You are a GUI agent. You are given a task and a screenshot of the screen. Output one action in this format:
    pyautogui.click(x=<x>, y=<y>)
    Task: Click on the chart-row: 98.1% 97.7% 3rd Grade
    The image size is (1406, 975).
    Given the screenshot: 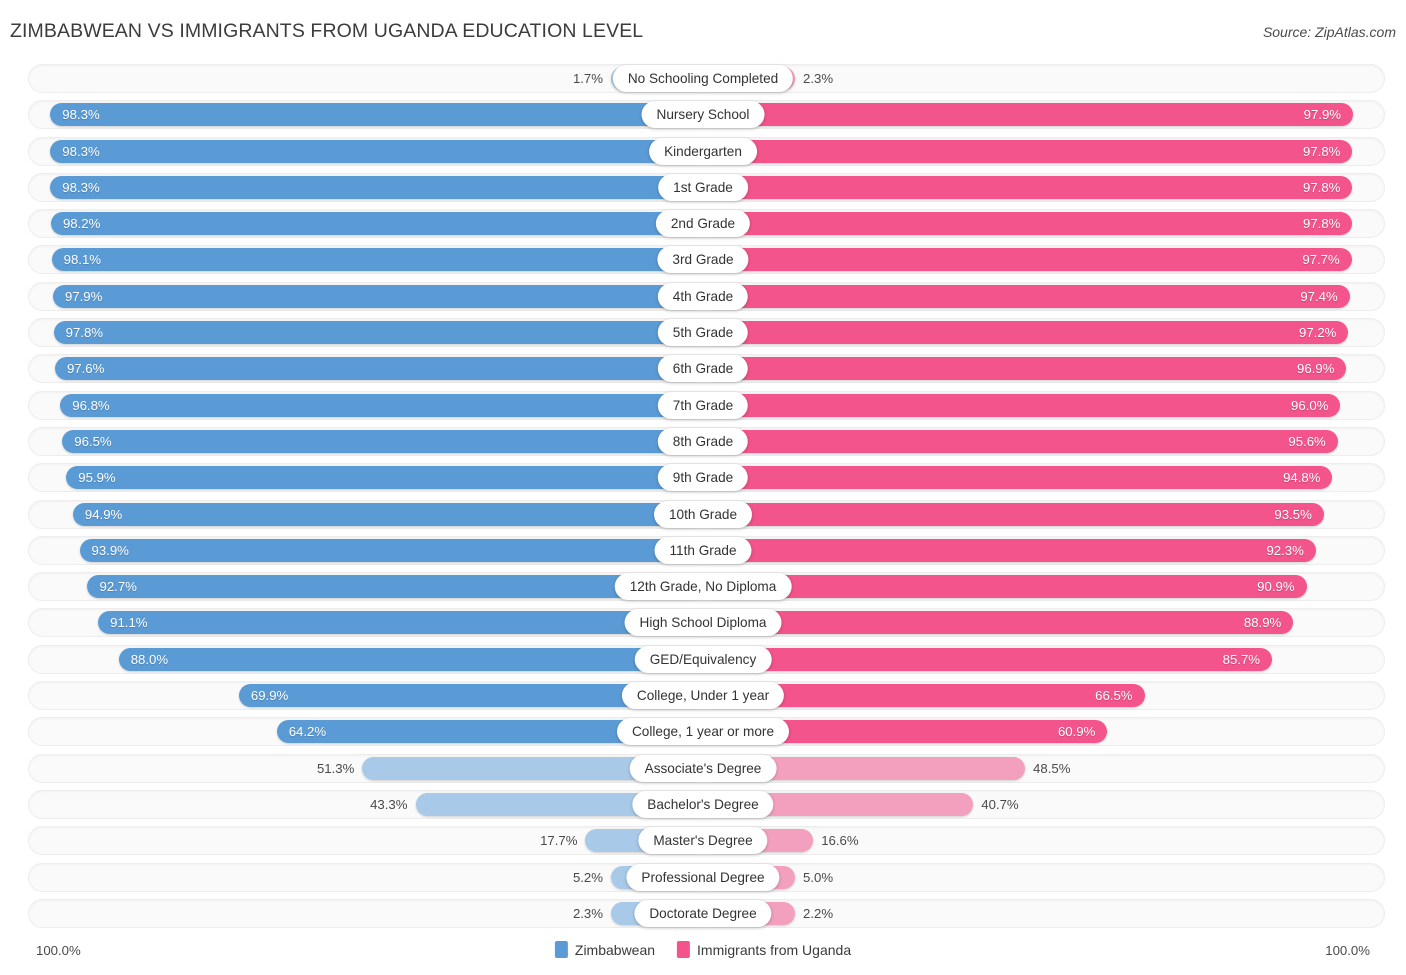 What is the action you would take?
    pyautogui.click(x=703, y=259)
    